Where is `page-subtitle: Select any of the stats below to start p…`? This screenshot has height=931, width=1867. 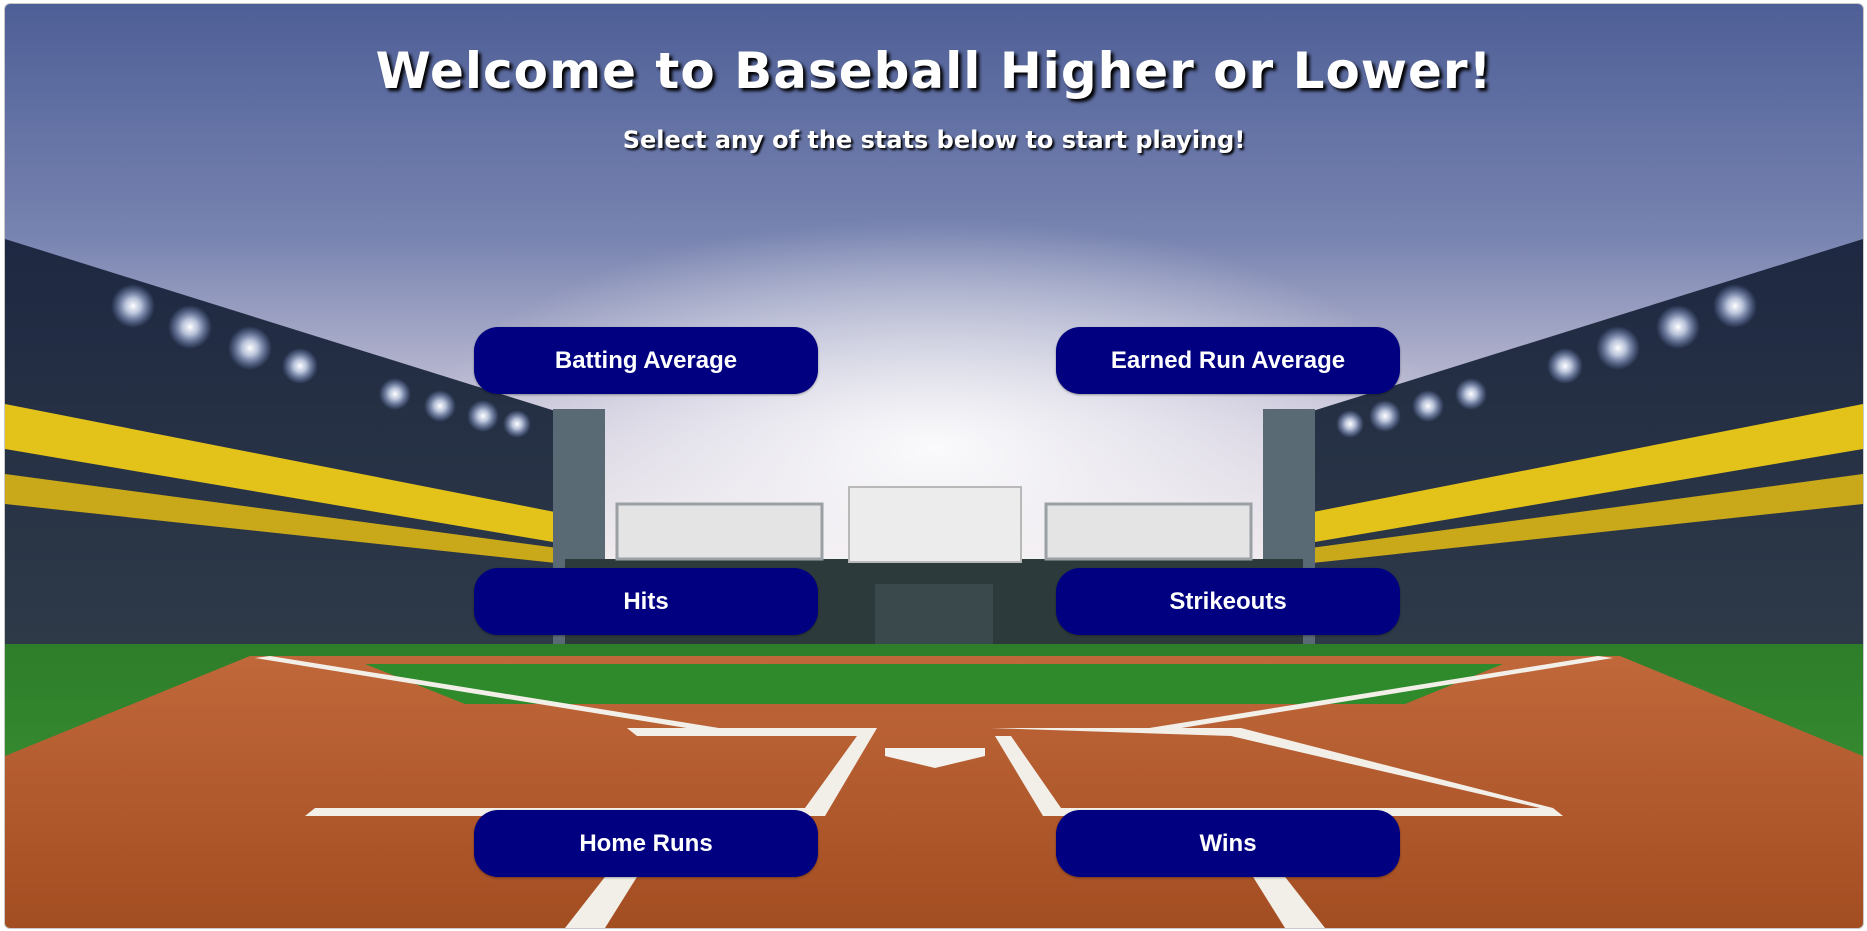 page-subtitle: Select any of the stats below to start p… is located at coordinates (934, 140).